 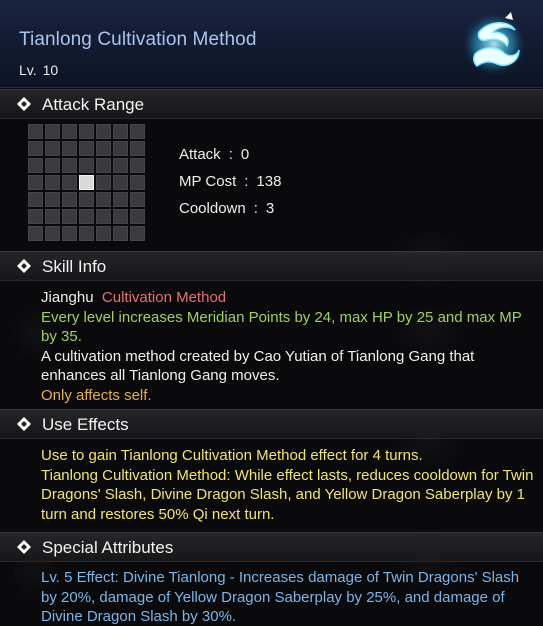 I want to click on dragon-emblem-icon, so click(x=494, y=44).